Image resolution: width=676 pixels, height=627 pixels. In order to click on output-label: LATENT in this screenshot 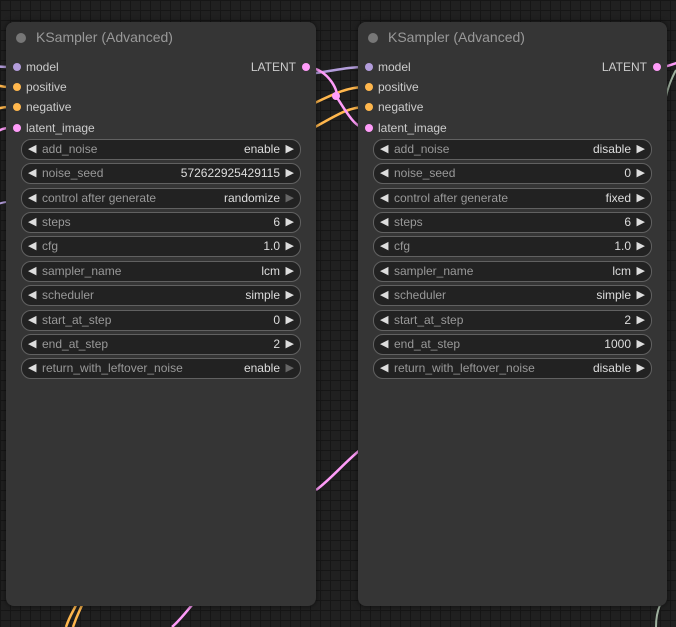, I will do `click(624, 67)`.